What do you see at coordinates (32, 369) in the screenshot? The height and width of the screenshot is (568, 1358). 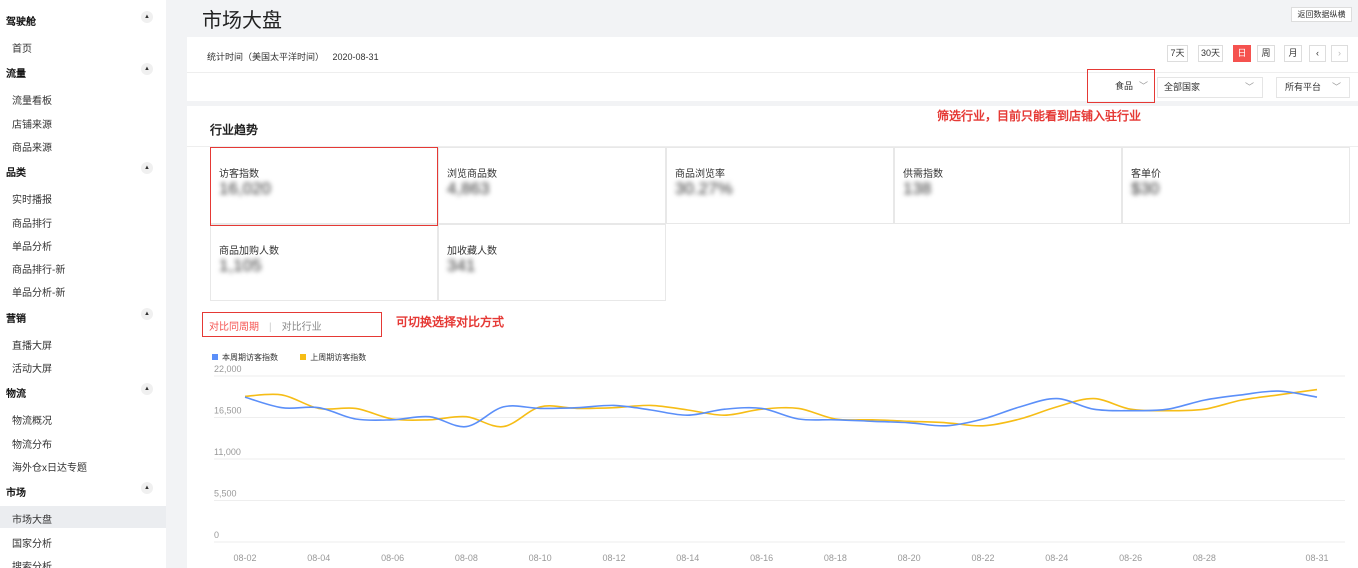 I see `sidebar-item-label: 活动大屏` at bounding box center [32, 369].